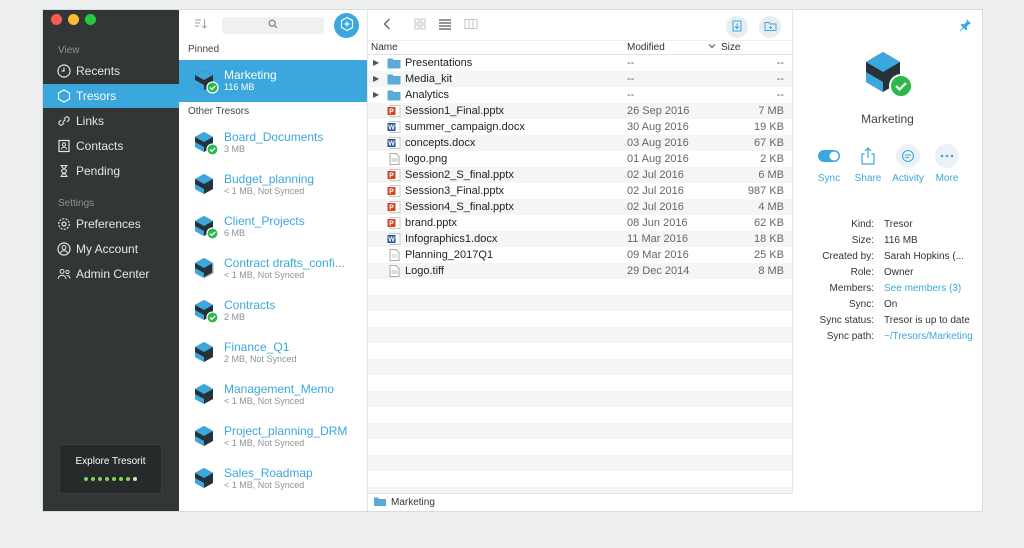  Describe the element at coordinates (110, 469) in the screenshot. I see `explore-tresorit-button: Explore Tresorit` at that location.